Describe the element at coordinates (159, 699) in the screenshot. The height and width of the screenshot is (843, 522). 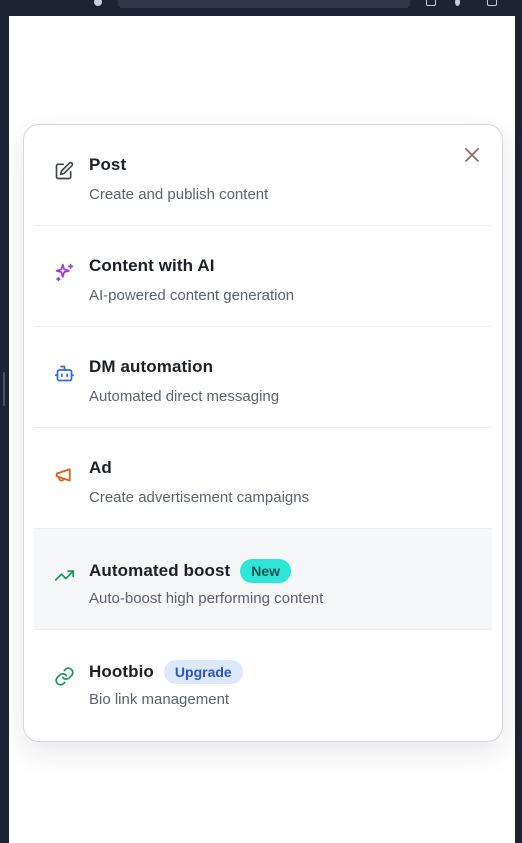
I see `menu-item-description: Bio link management` at that location.